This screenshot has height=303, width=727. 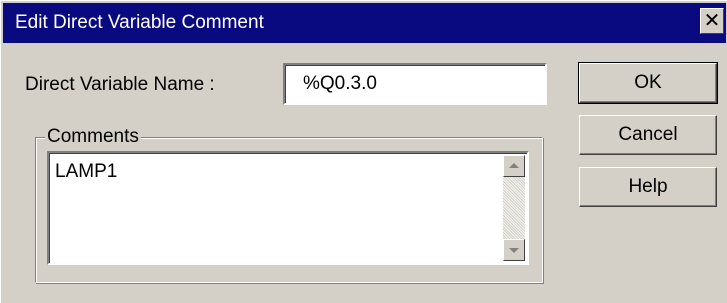 I want to click on close-icon: ✕, so click(x=712, y=20).